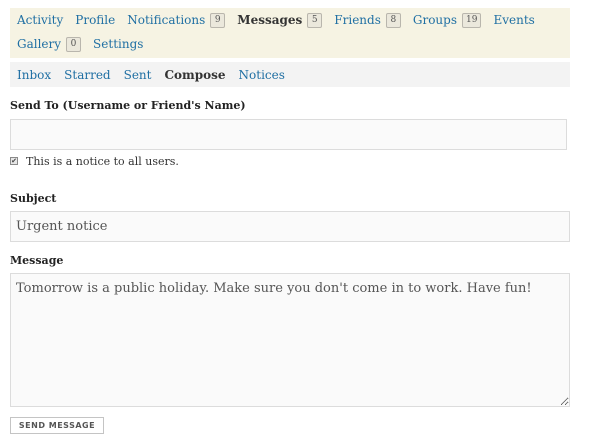  What do you see at coordinates (57, 425) in the screenshot?
I see `send-message-button: SEND MESSAGE` at bounding box center [57, 425].